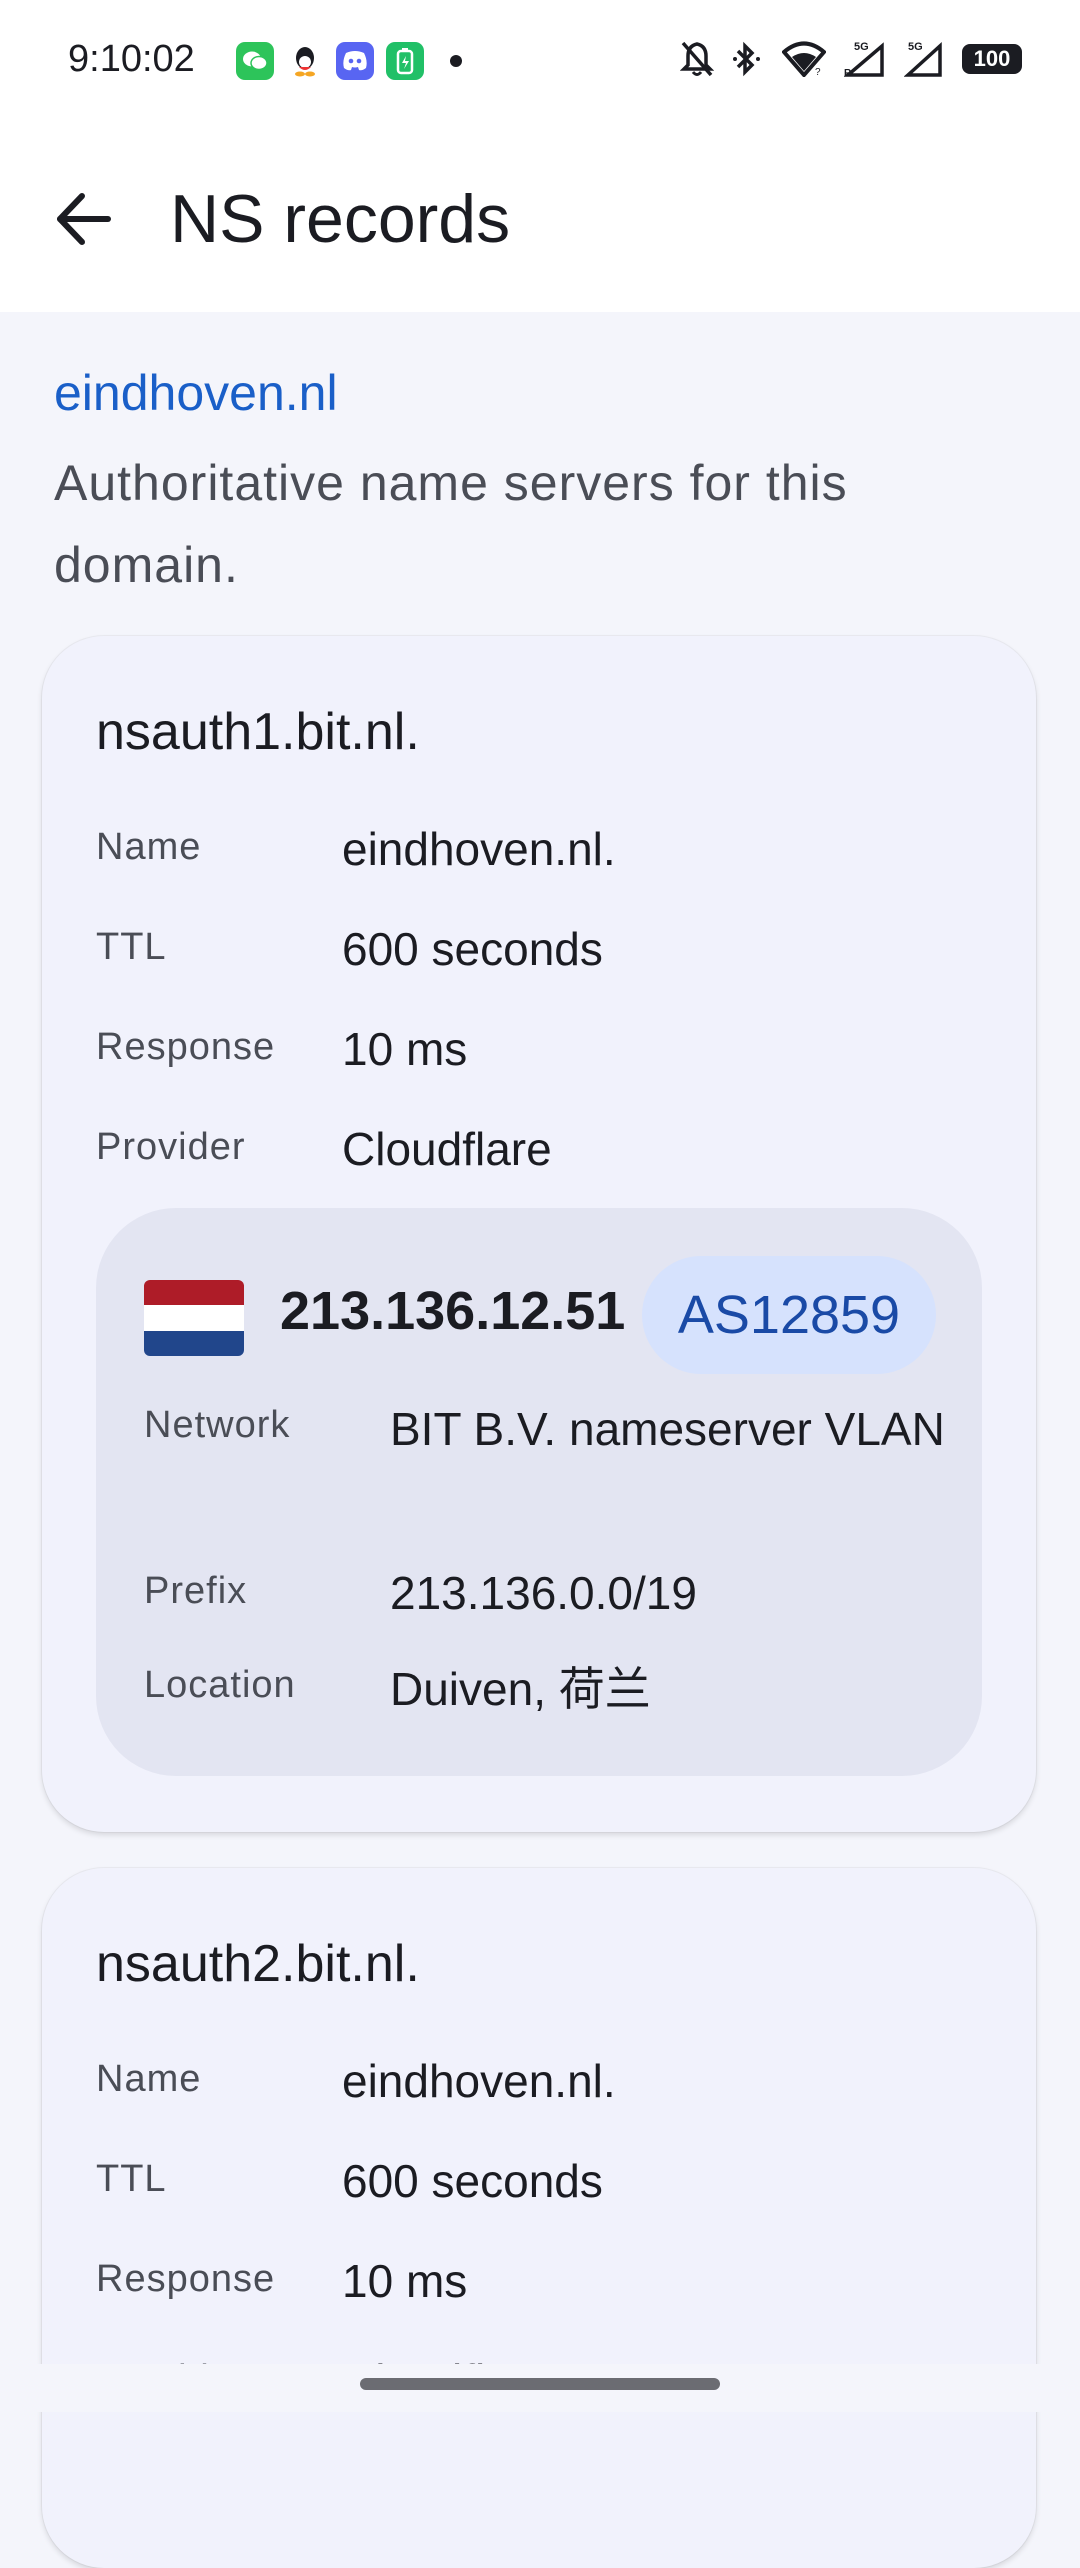  Describe the element at coordinates (196, 393) in the screenshot. I see `domain-link: eindhoven.nl` at that location.